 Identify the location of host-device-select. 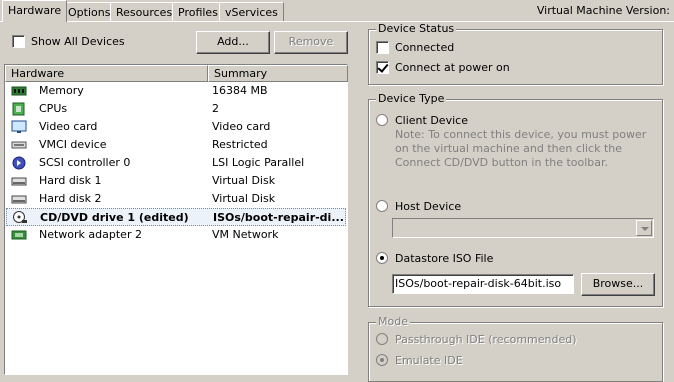
(523, 228).